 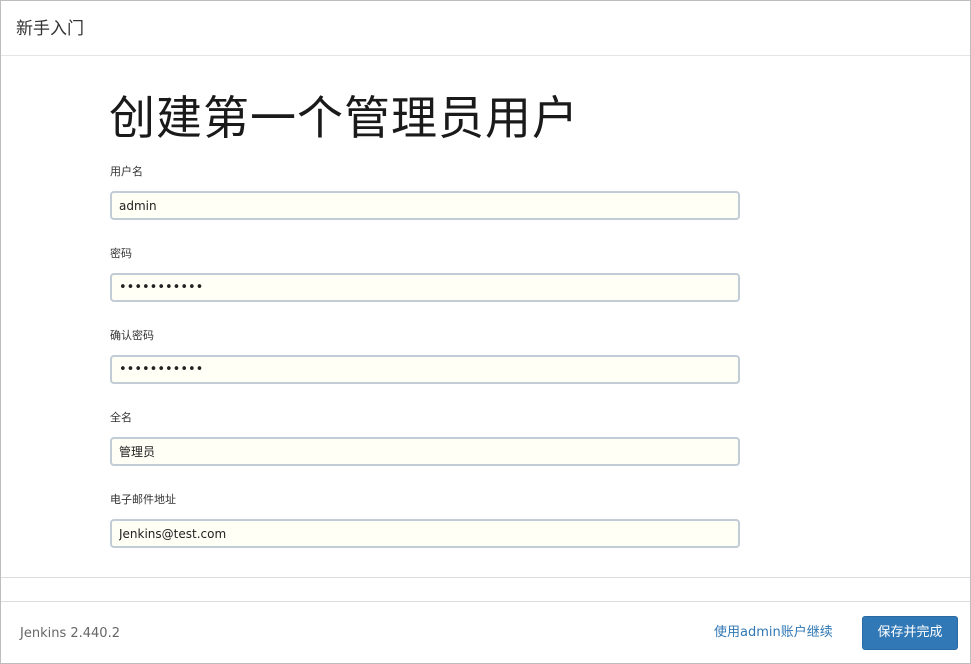 What do you see at coordinates (910, 633) in the screenshot?
I see `save-and-finish-button: 保存并完成` at bounding box center [910, 633].